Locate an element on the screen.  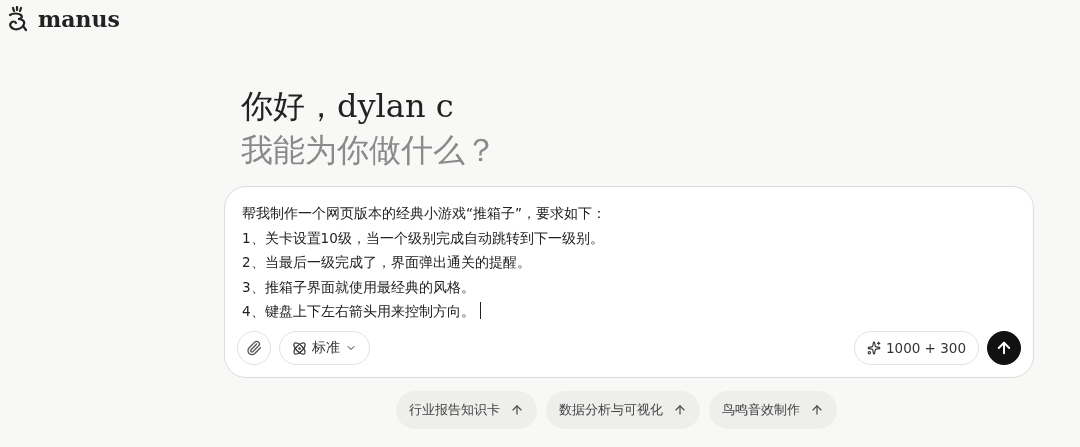
logo-icon is located at coordinates (18, 19).